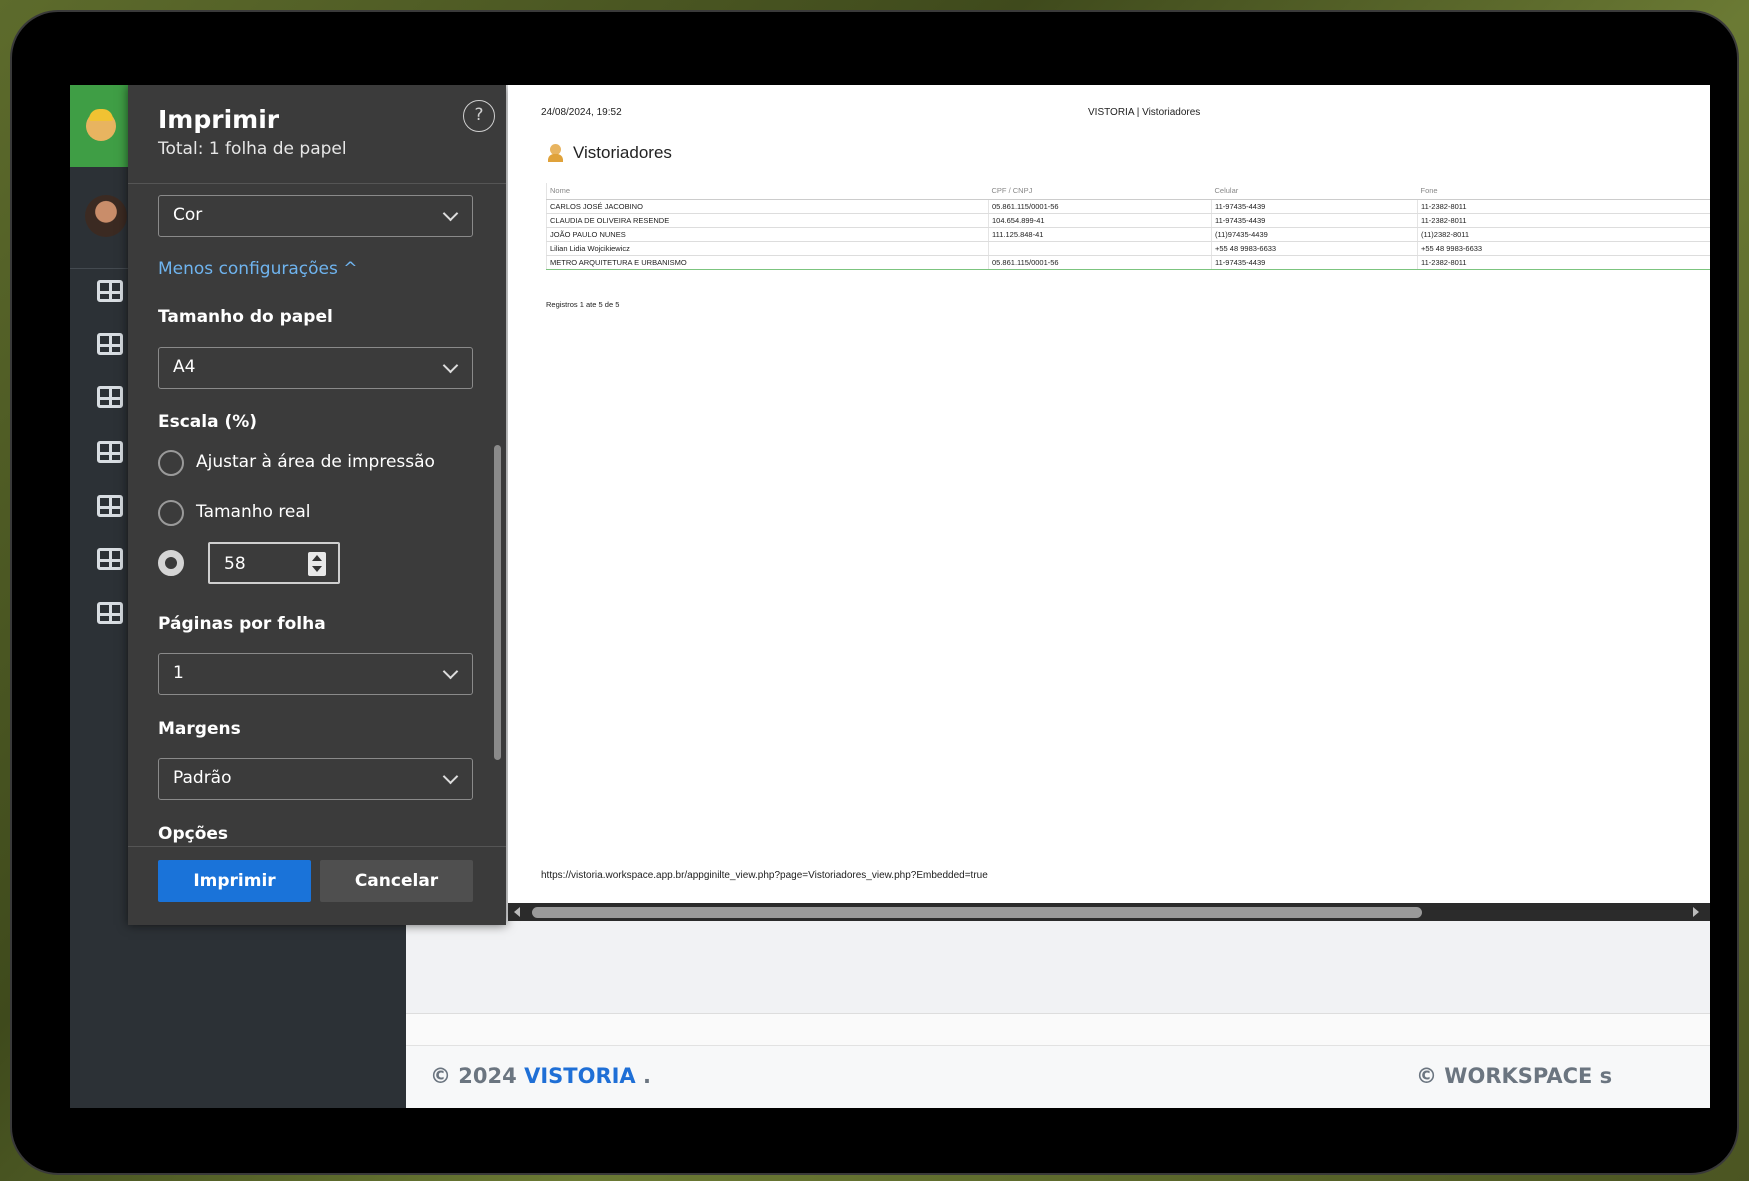  Describe the element at coordinates (1563, 191) in the screenshot. I see `column-header: Fone` at that location.